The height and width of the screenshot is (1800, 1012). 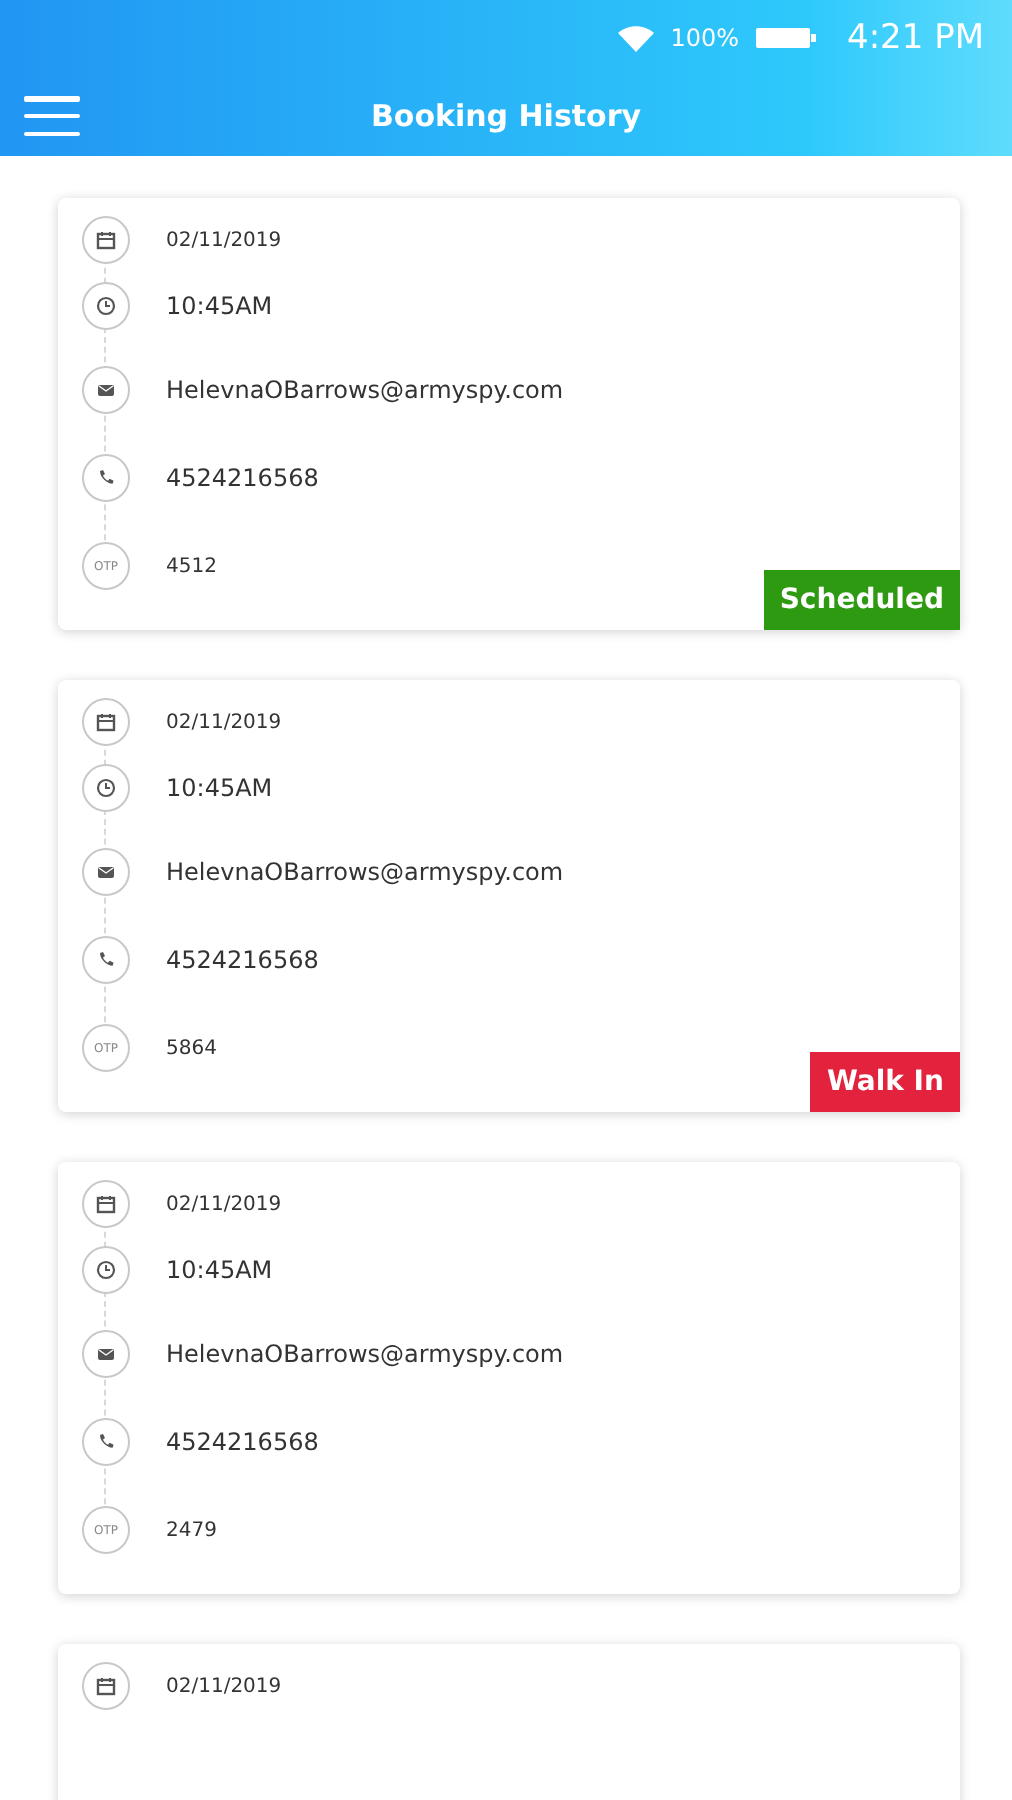 I want to click on page-title: Booking History, so click(x=506, y=116).